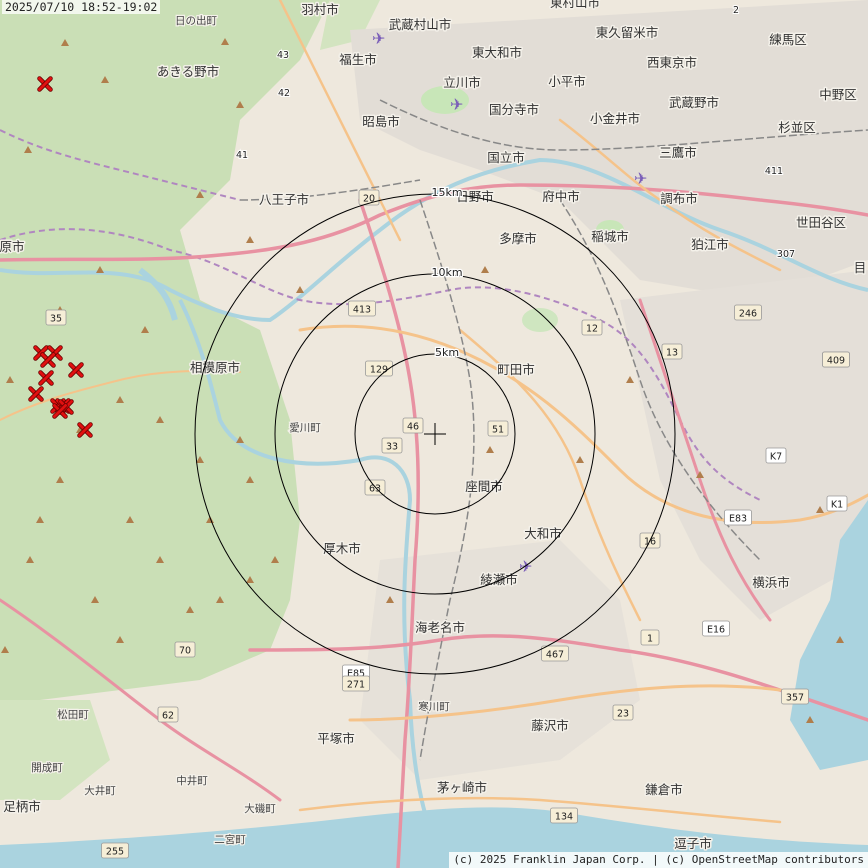  I want to click on route-shield: 409, so click(836, 359).